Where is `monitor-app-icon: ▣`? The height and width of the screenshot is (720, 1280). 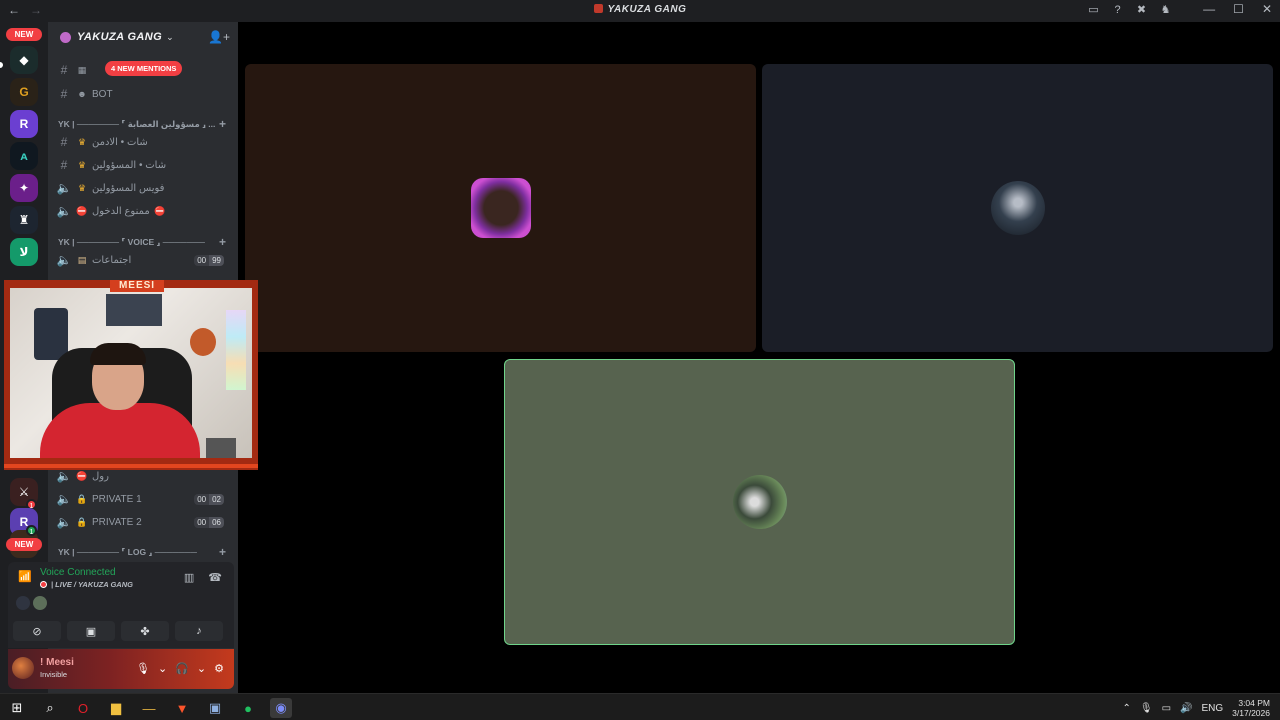
monitor-app-icon: ▣ is located at coordinates (215, 708).